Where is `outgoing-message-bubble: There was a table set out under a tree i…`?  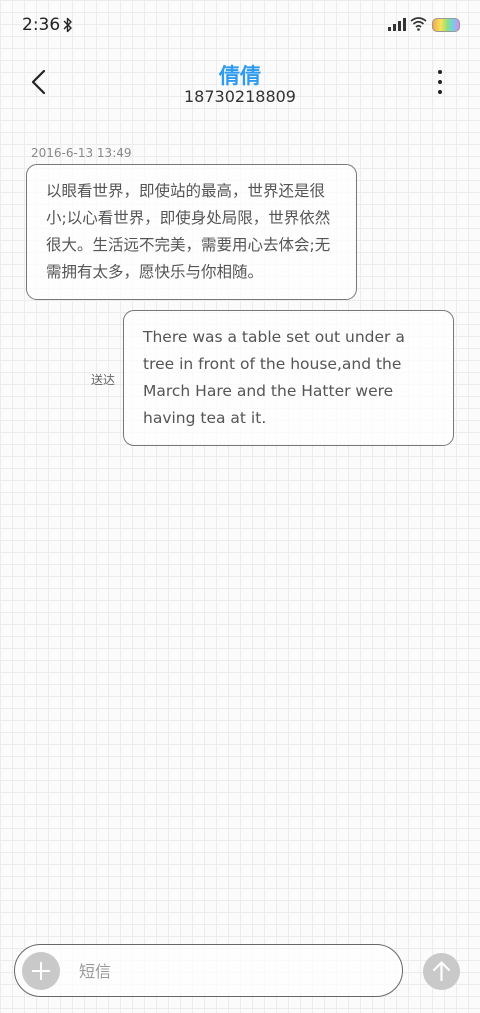
outgoing-message-bubble: There was a table set out under a tree i… is located at coordinates (288, 378).